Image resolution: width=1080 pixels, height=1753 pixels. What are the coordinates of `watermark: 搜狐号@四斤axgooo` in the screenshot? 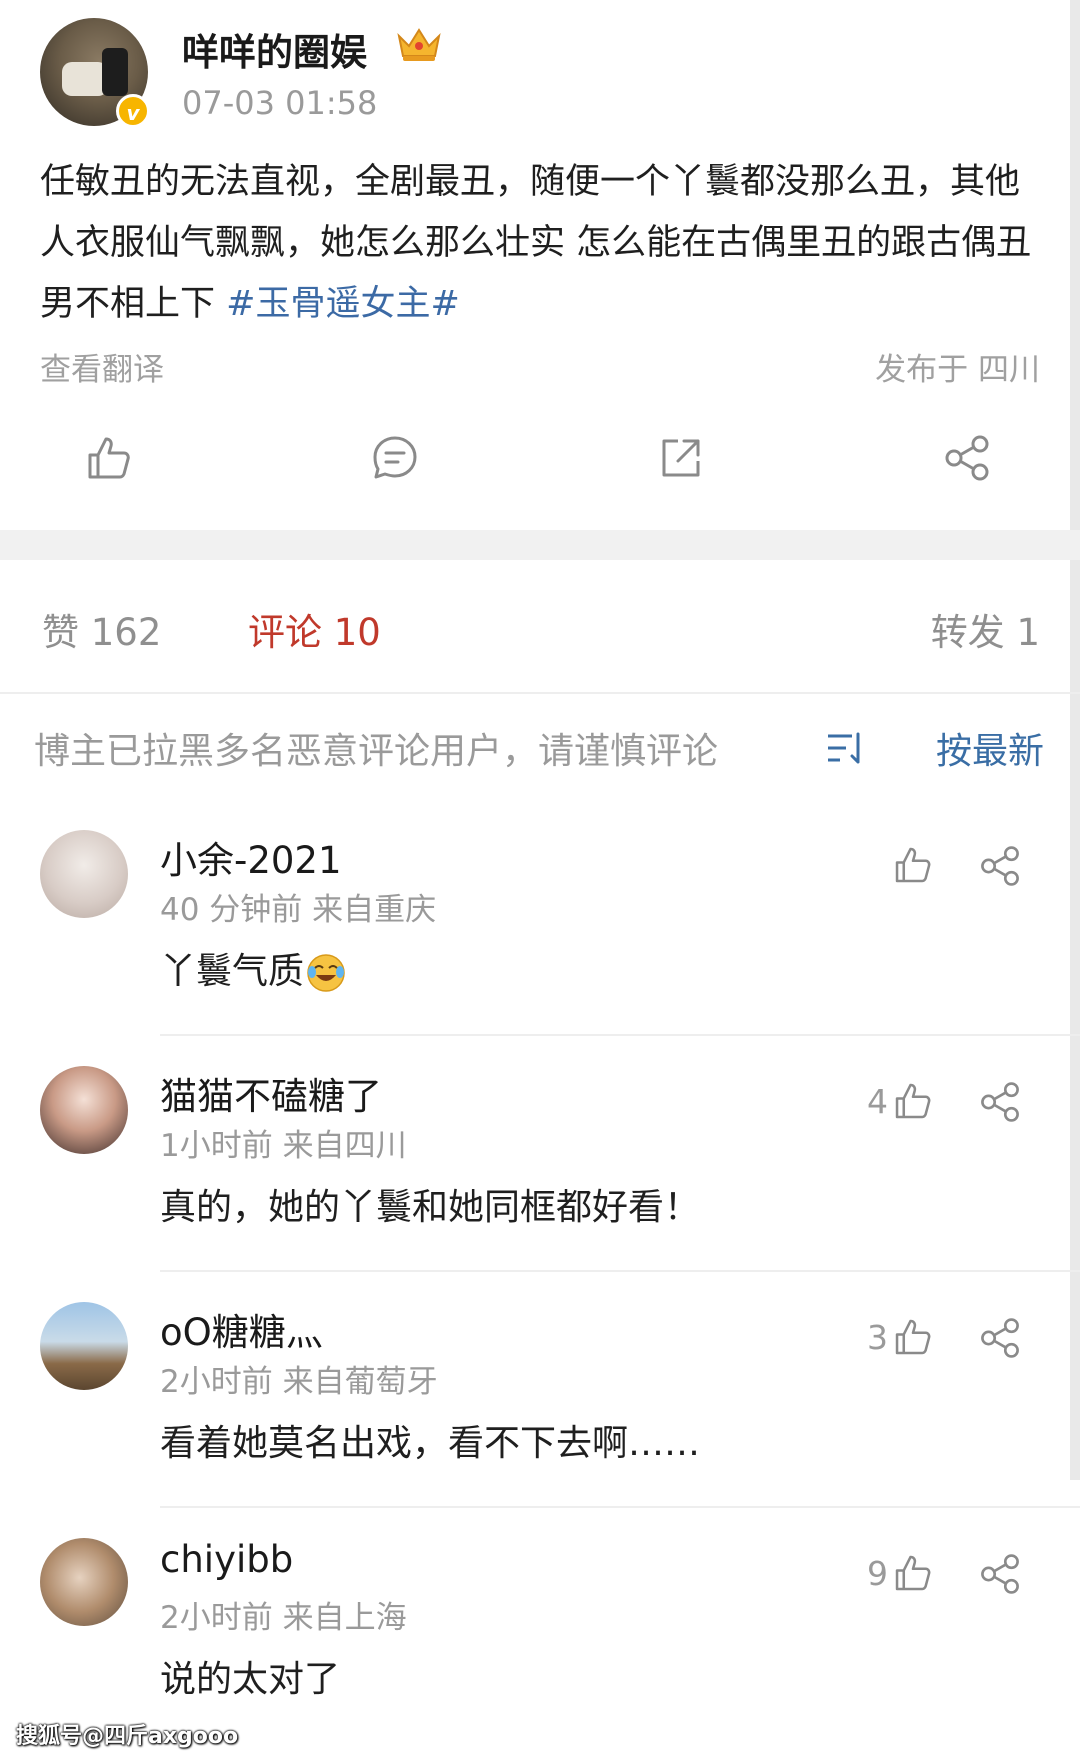 It's located at (127, 1736).